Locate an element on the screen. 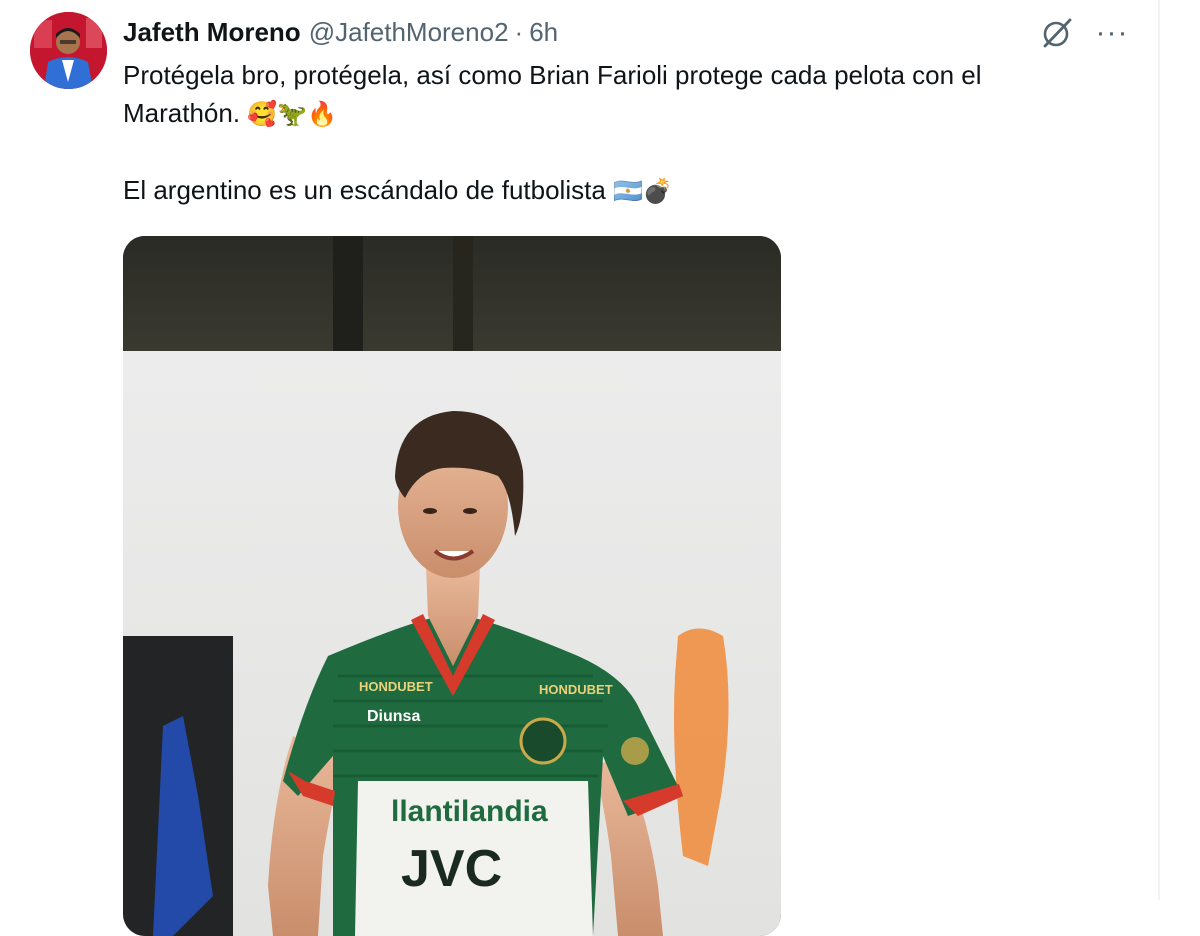 This screenshot has height=936, width=1200. author-name: Jafeth Moreno is located at coordinates (212, 32).